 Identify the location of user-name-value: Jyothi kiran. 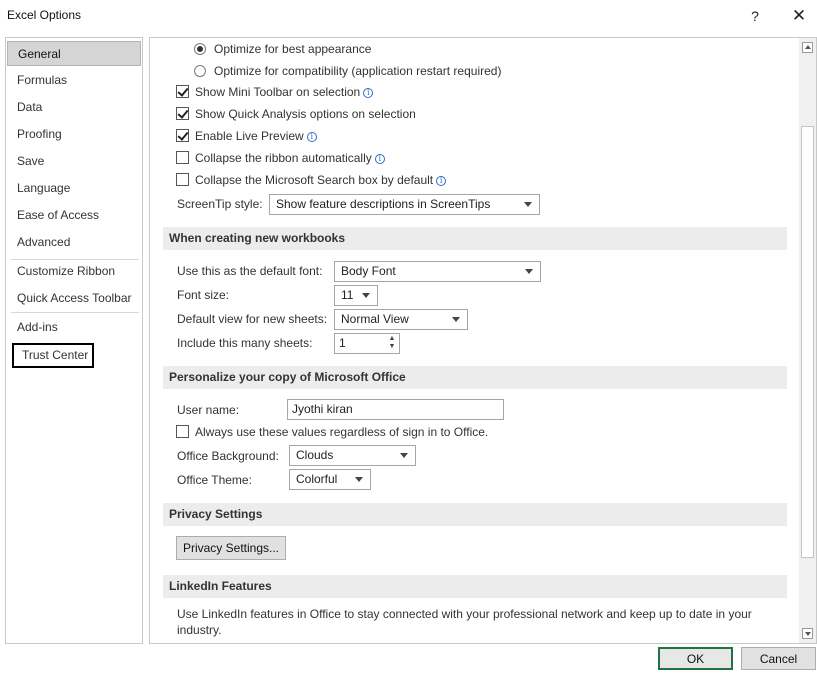
(322, 409).